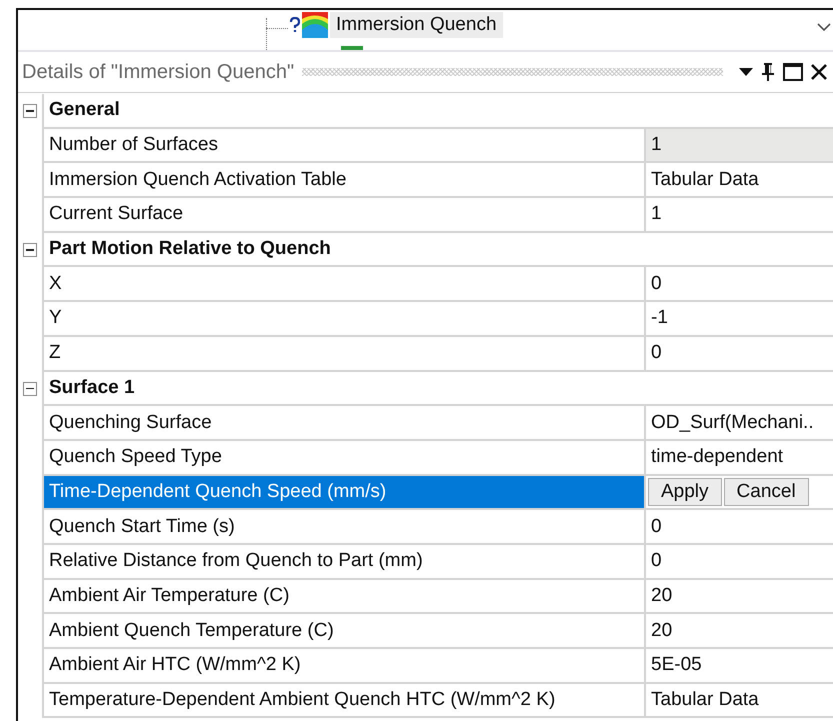 This screenshot has height=721, width=833. What do you see at coordinates (343, 597) in the screenshot?
I see `property-name: Ambient Air Temperature (C)` at bounding box center [343, 597].